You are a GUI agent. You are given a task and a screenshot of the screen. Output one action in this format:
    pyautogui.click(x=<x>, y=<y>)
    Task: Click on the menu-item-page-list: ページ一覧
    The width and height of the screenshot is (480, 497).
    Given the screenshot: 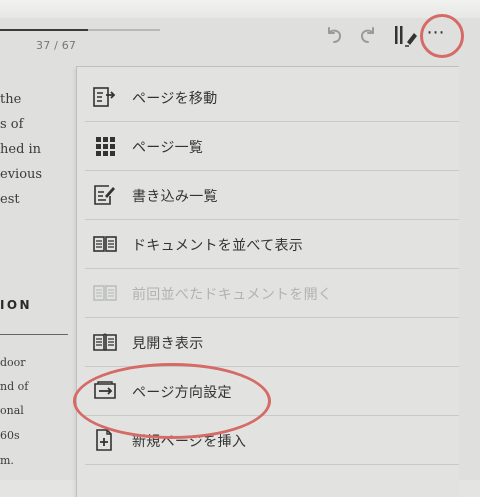 What is the action you would take?
    pyautogui.click(x=268, y=146)
    